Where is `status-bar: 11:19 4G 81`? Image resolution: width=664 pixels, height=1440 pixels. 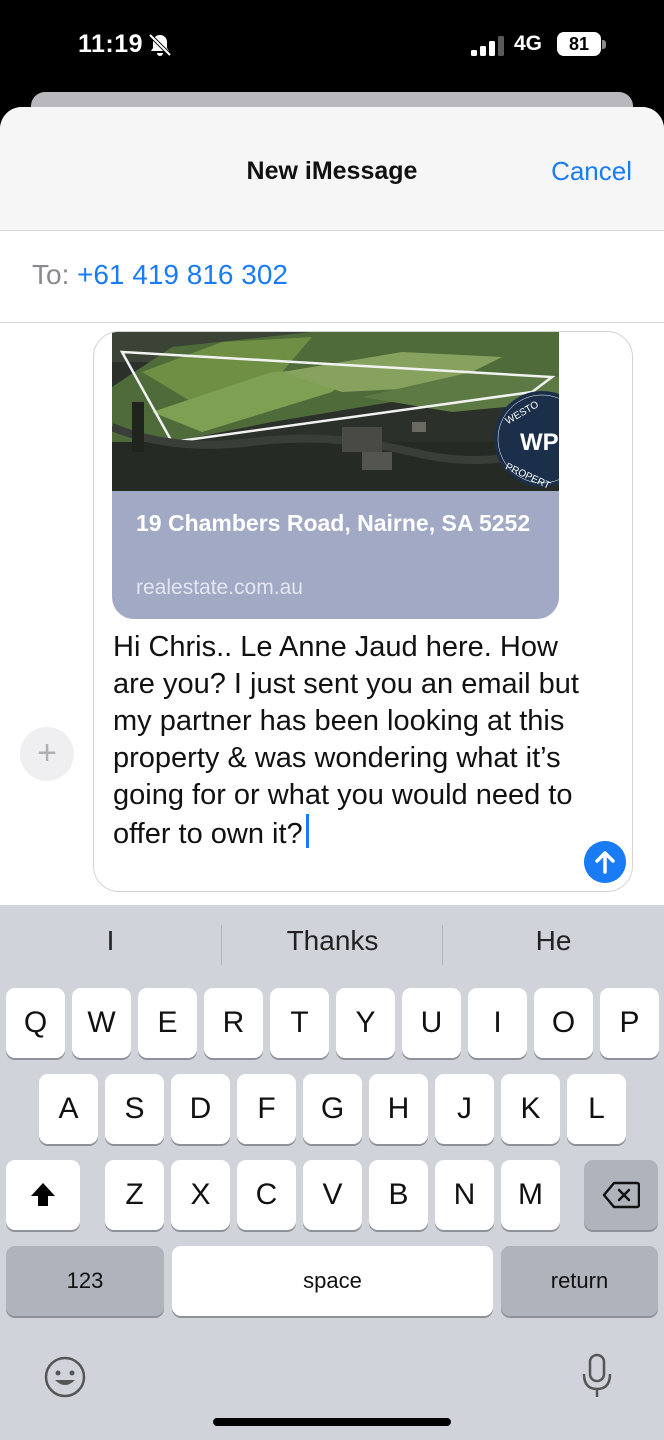 status-bar: 11:19 4G 81 is located at coordinates (332, 46).